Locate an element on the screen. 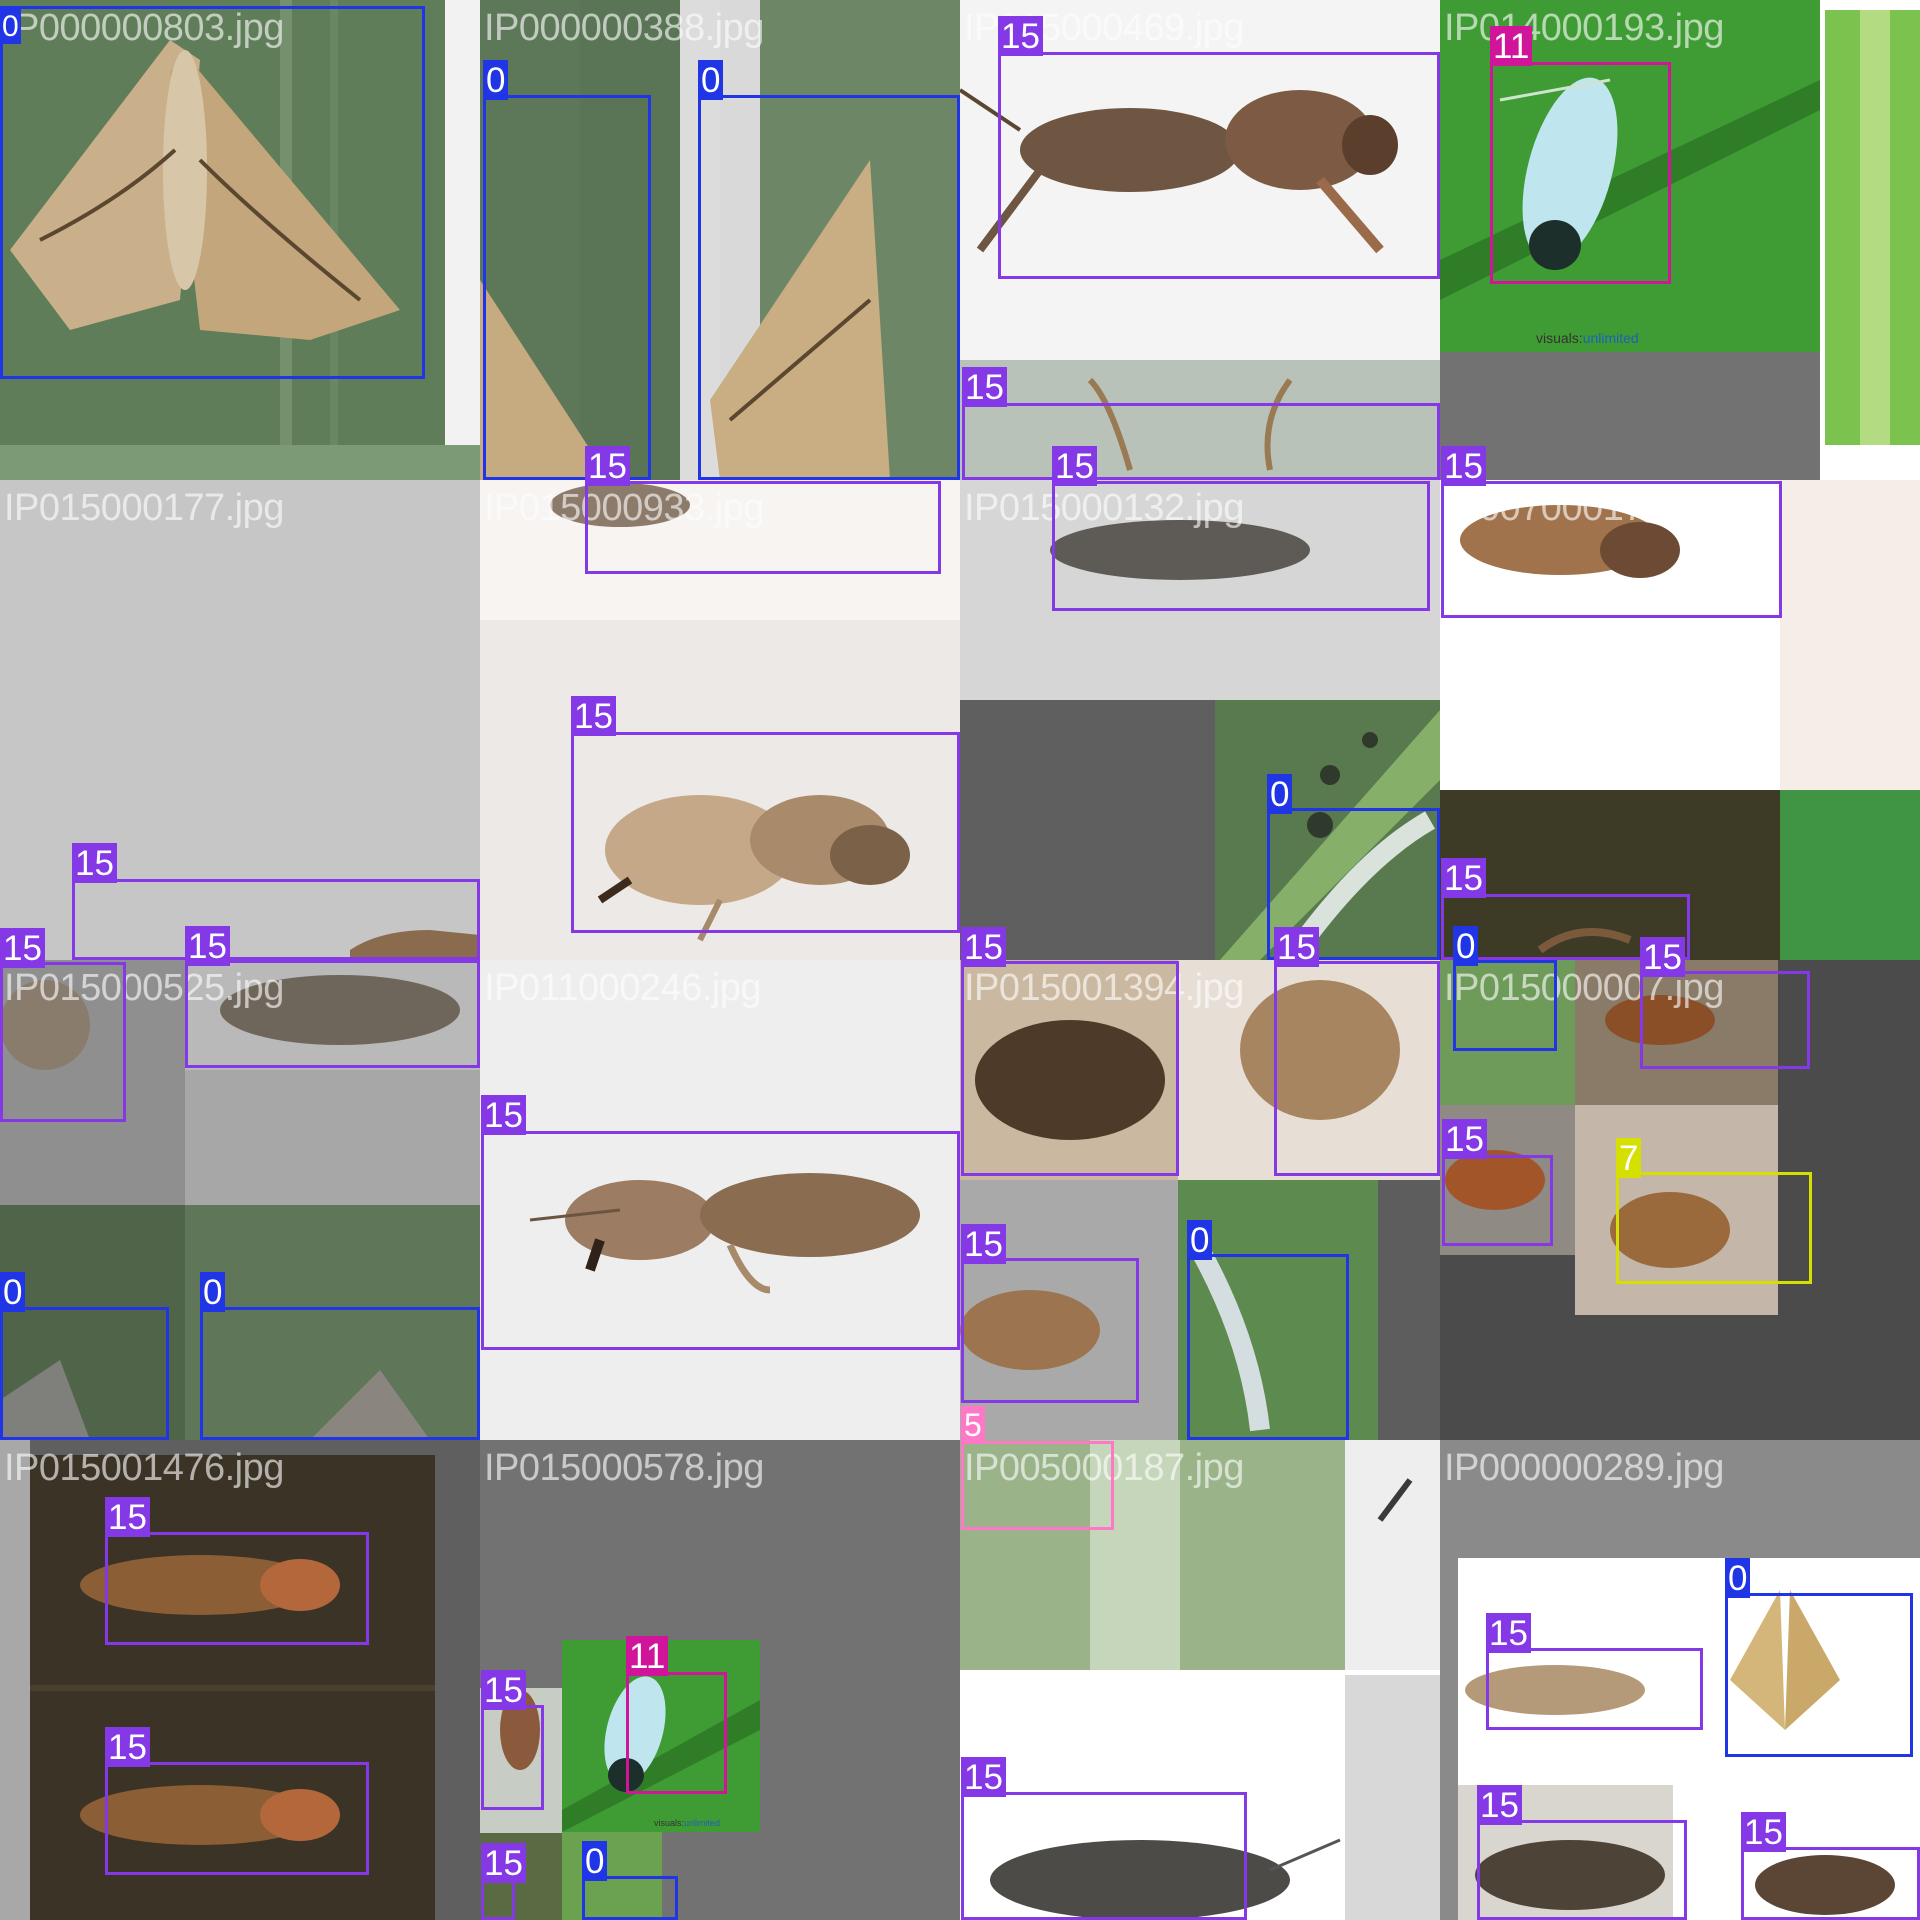 This screenshot has height=1920, width=1920. tile-filename: IP000000388.jpg is located at coordinates (624, 28).